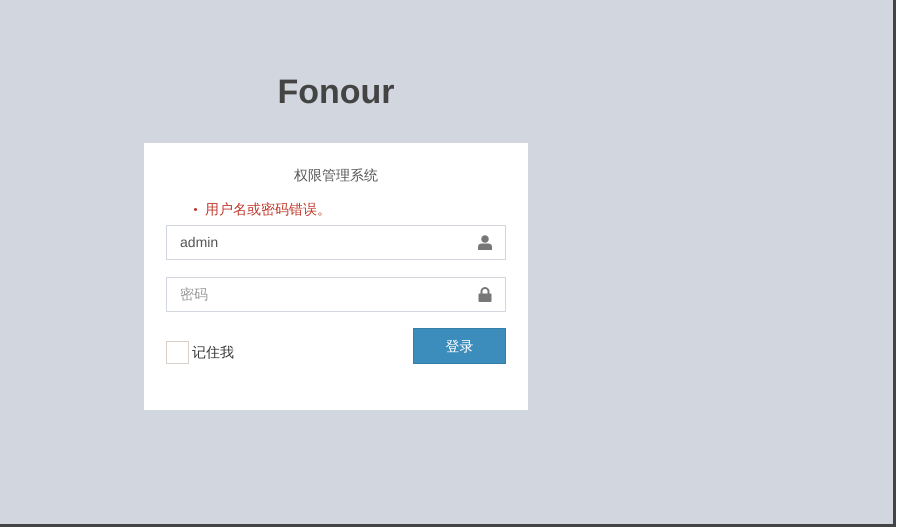 Image resolution: width=900 pixels, height=530 pixels. I want to click on bullet-icon, so click(195, 209).